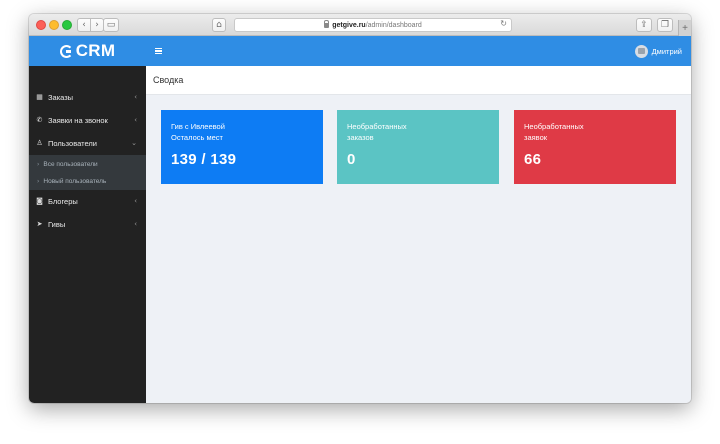 This screenshot has width=720, height=444. What do you see at coordinates (57, 224) in the screenshot?
I see `sidebar-item-label: Гивы` at bounding box center [57, 224].